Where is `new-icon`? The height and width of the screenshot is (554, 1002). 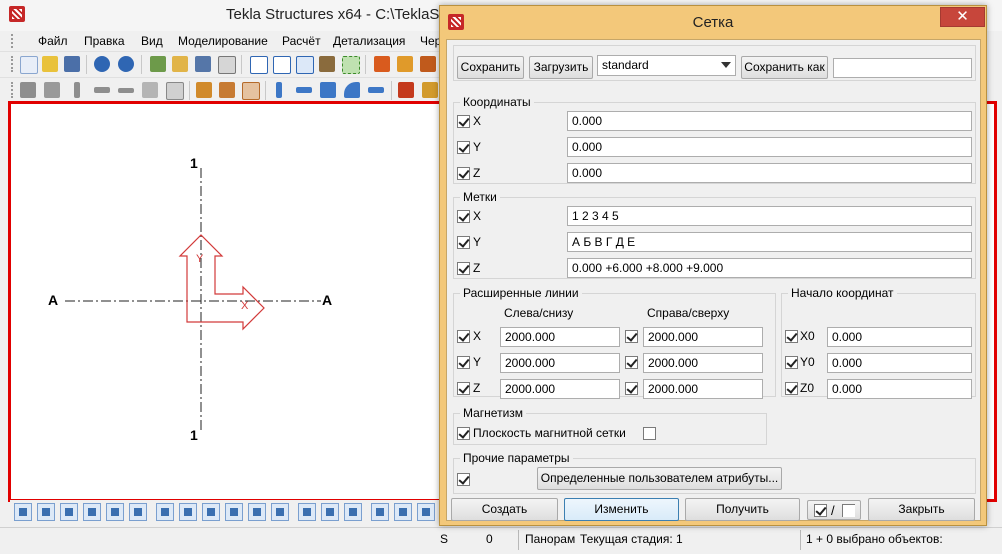
new-icon is located at coordinates (29, 65).